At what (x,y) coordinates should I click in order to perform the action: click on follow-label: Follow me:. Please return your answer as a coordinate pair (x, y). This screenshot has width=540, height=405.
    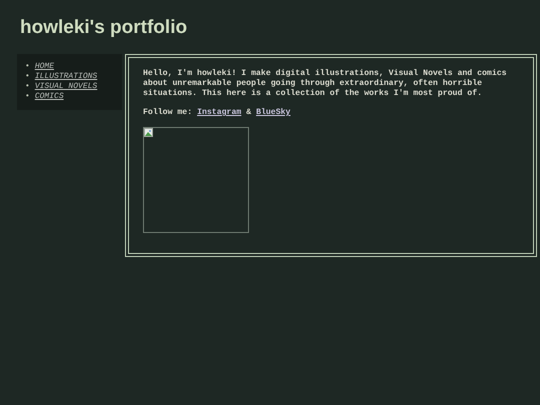
    Looking at the image, I should click on (167, 112).